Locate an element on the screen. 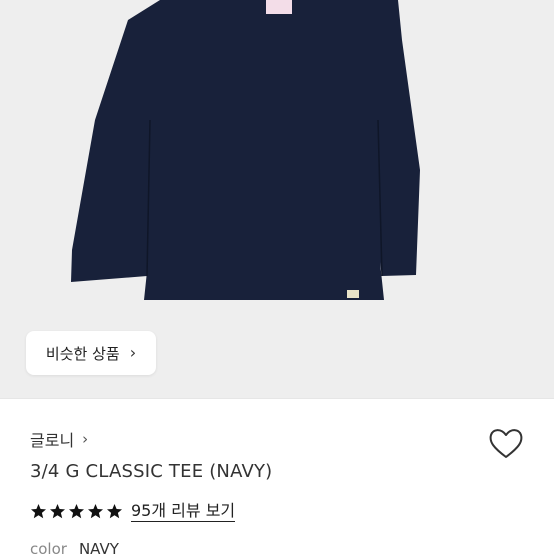 The height and width of the screenshot is (558, 554). color-value: NAVY is located at coordinates (98, 549).